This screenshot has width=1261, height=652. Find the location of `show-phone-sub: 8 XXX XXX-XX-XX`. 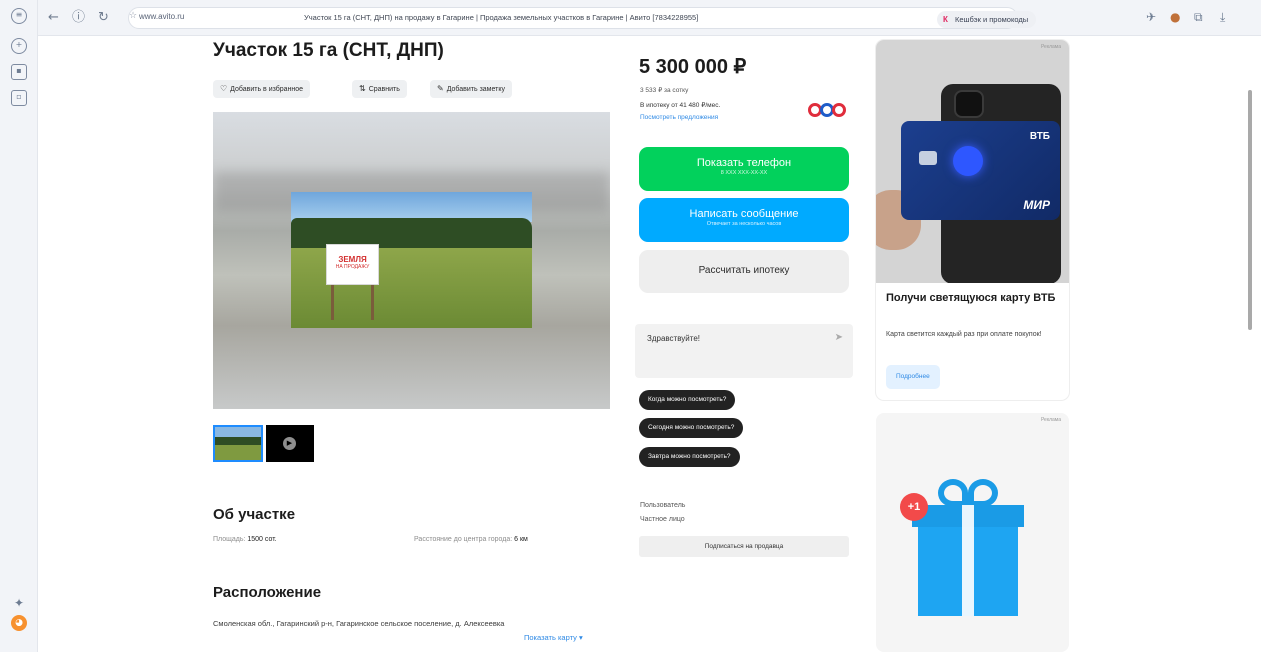

show-phone-sub: 8 XXX XXX-XX-XX is located at coordinates (744, 173).